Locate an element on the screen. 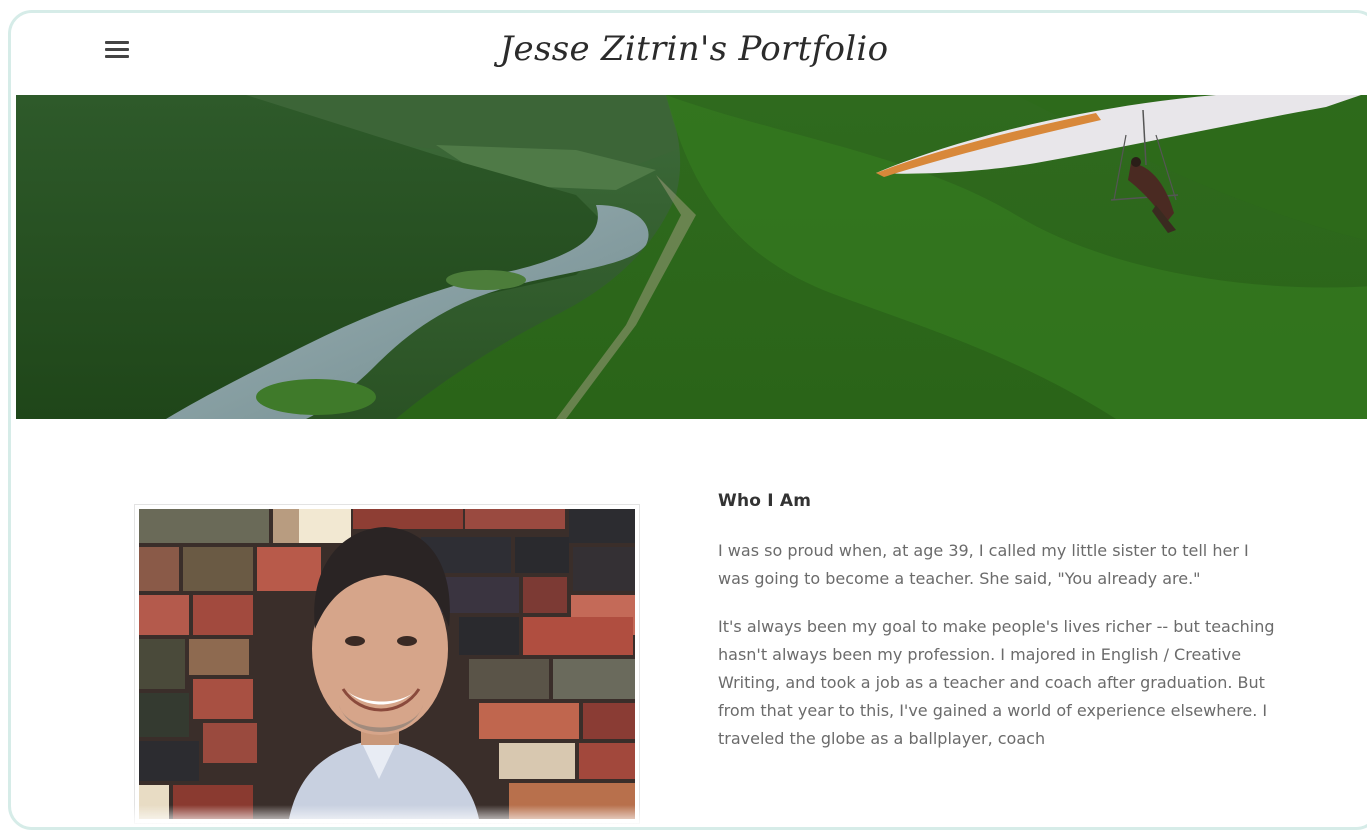 This screenshot has height=830, width=1367. portrait-image is located at coordinates (387, 664).